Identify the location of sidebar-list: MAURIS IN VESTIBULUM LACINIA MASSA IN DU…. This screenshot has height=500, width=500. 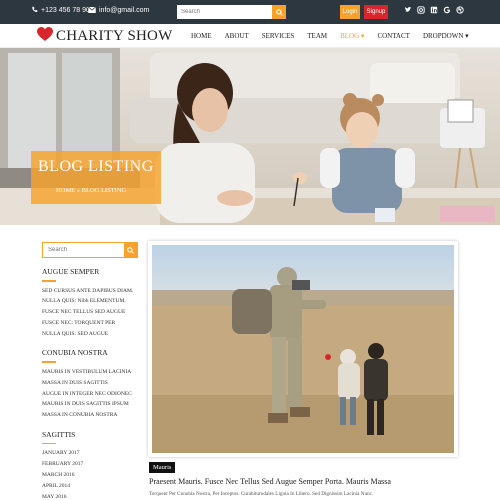
(90, 394).